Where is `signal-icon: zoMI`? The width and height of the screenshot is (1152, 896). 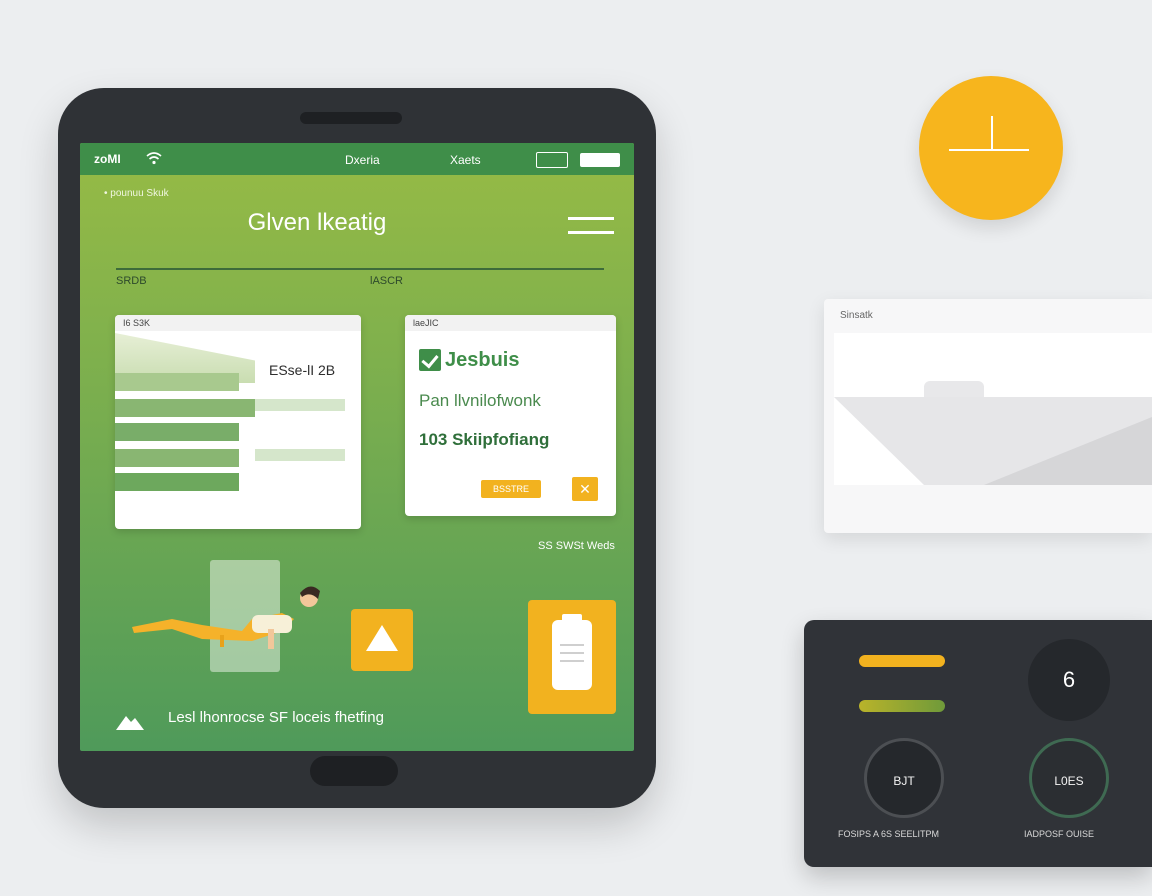 signal-icon: zoMI is located at coordinates (107, 159).